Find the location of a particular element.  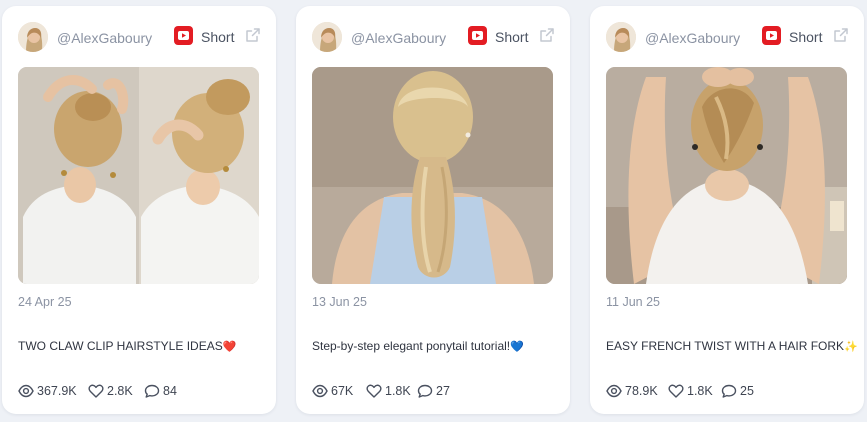

post-stats: 78.9K 1.8K 25 is located at coordinates (730, 391).